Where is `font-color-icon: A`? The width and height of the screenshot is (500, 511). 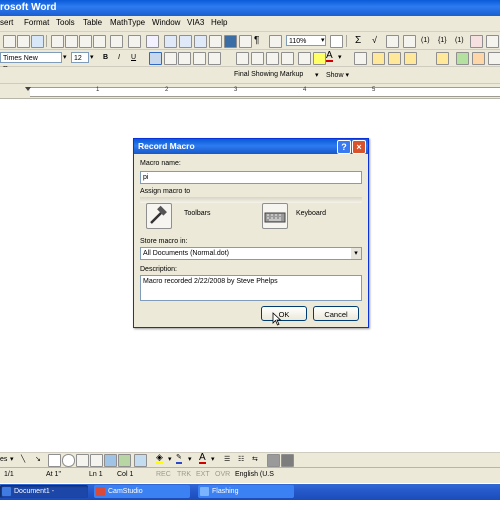
font-color-icon: A is located at coordinates (329, 56).